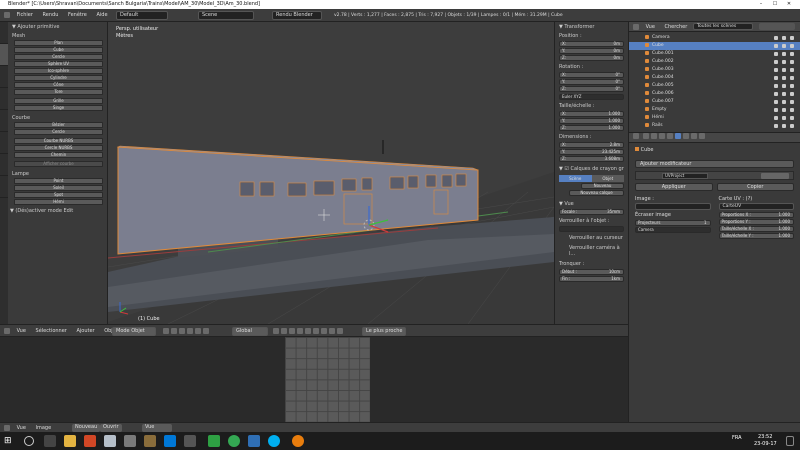  Describe the element at coordinates (58, 132) in the screenshot. I see `add-curve-circle-button: Cercle` at that location.